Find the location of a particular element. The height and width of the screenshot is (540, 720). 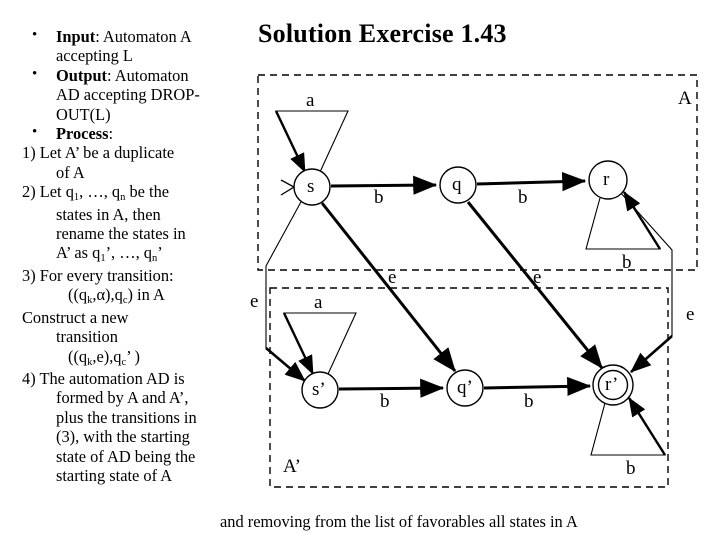

edge-label-b-3: b is located at coordinates (627, 262).